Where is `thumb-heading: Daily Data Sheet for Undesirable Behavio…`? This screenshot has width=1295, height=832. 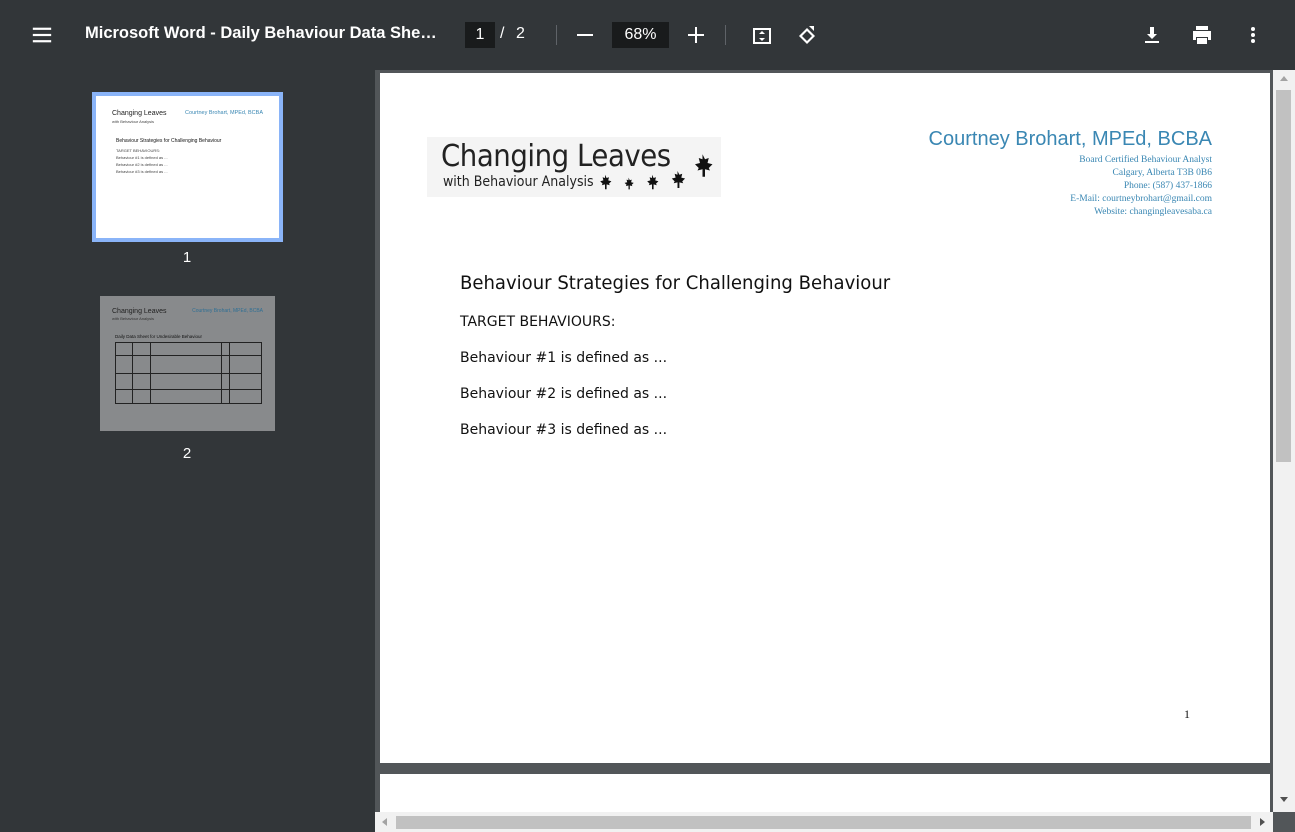 thumb-heading: Daily Data Sheet for Undesirable Behavio… is located at coordinates (159, 336).